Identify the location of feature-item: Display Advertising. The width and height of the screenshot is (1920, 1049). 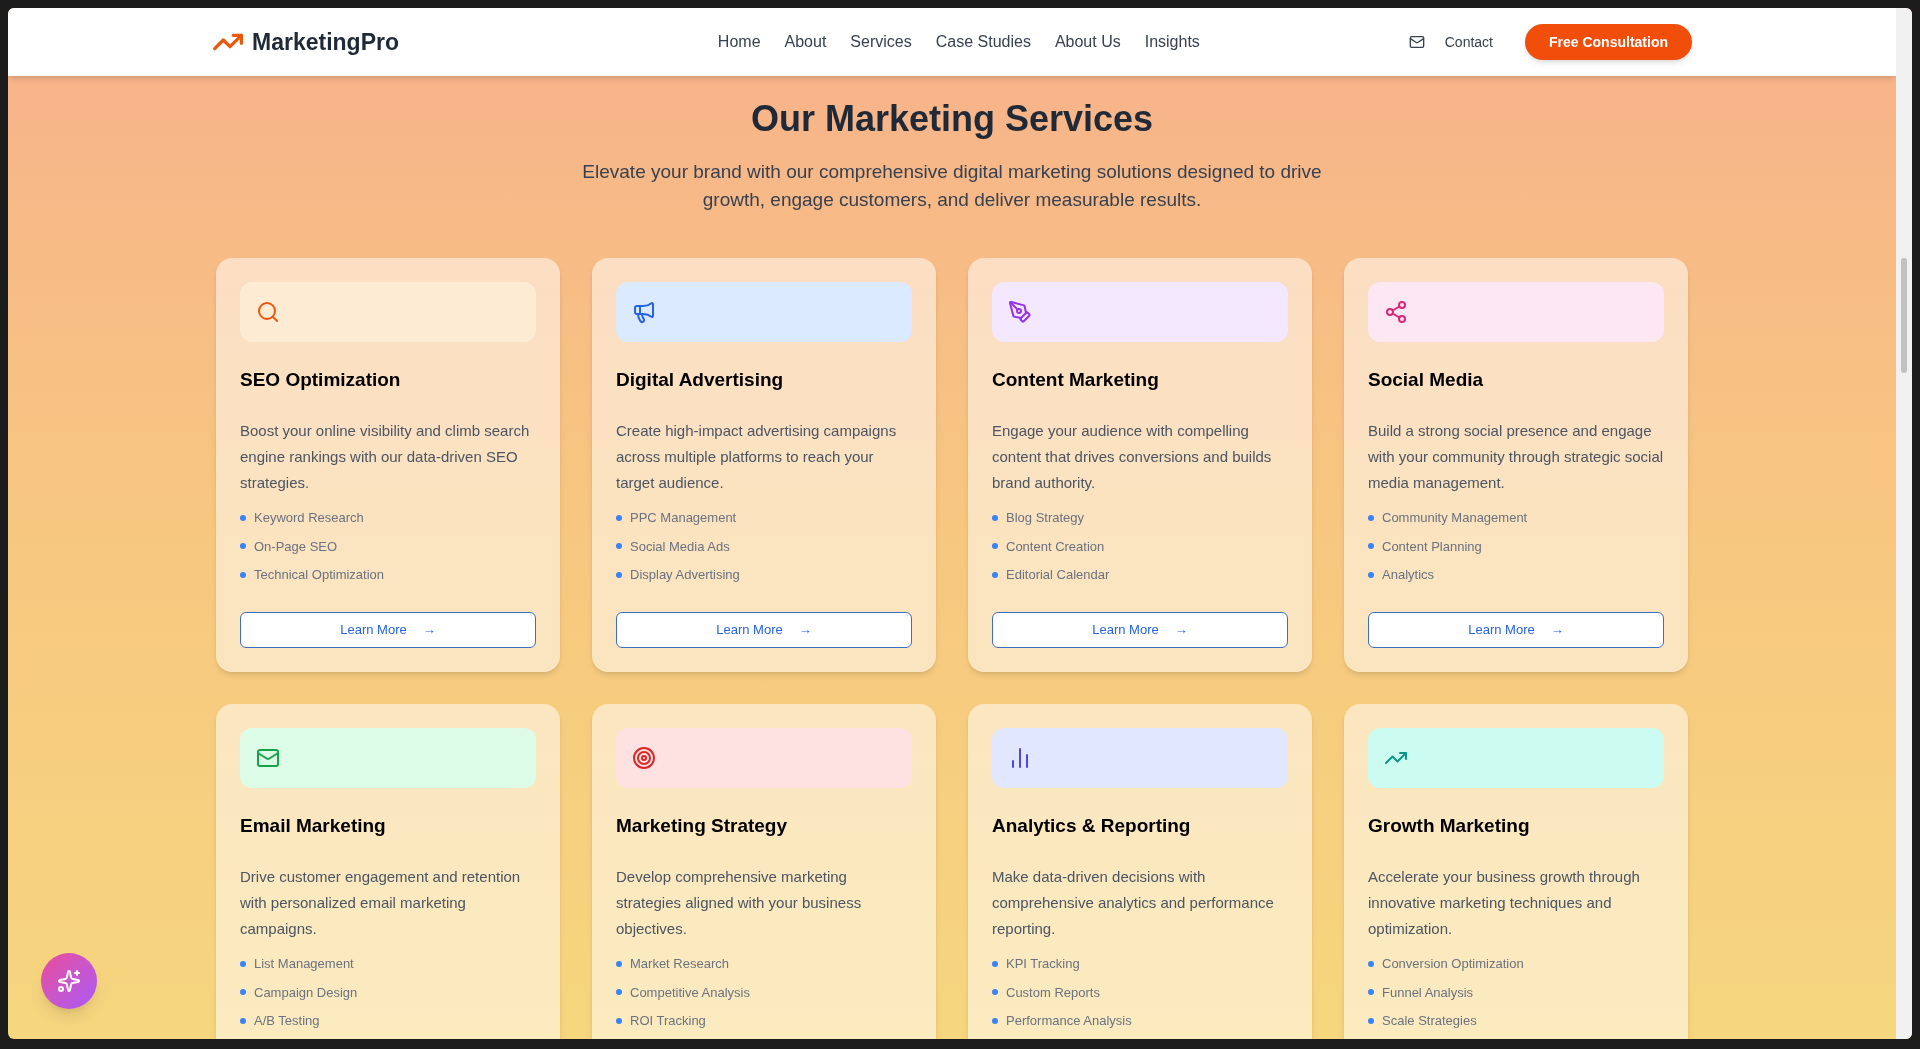
(685, 575).